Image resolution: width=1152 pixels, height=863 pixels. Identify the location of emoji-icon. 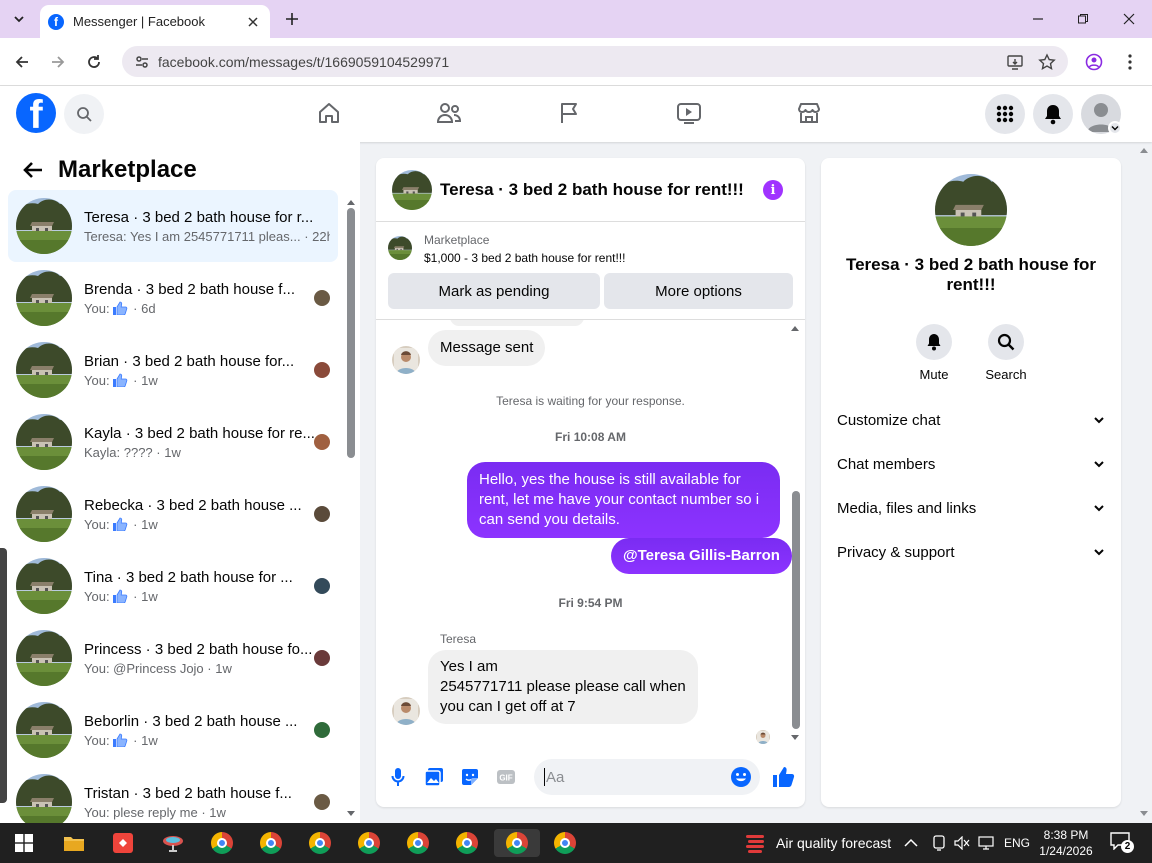
(741, 777).